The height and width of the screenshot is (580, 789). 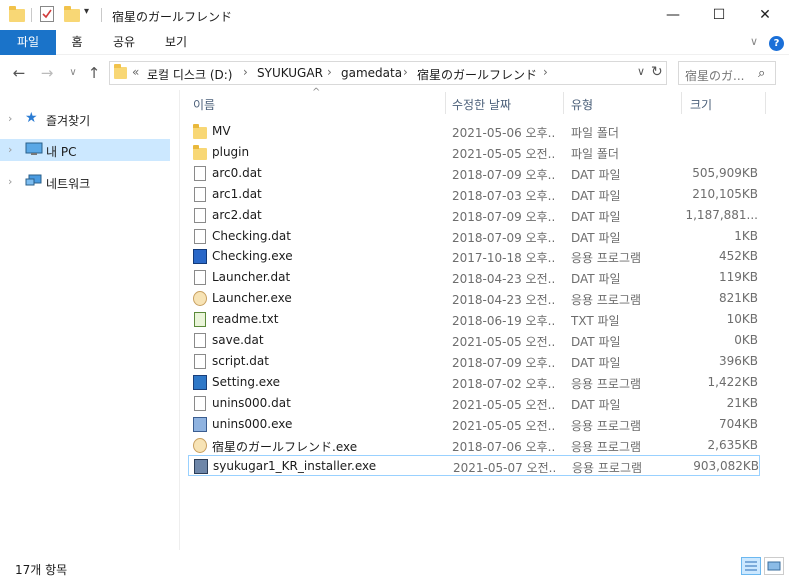 I want to click on file-row: arc0.dat 2018-07-09 오후... DAT 파일 505,909KB, so click(x=474, y=173).